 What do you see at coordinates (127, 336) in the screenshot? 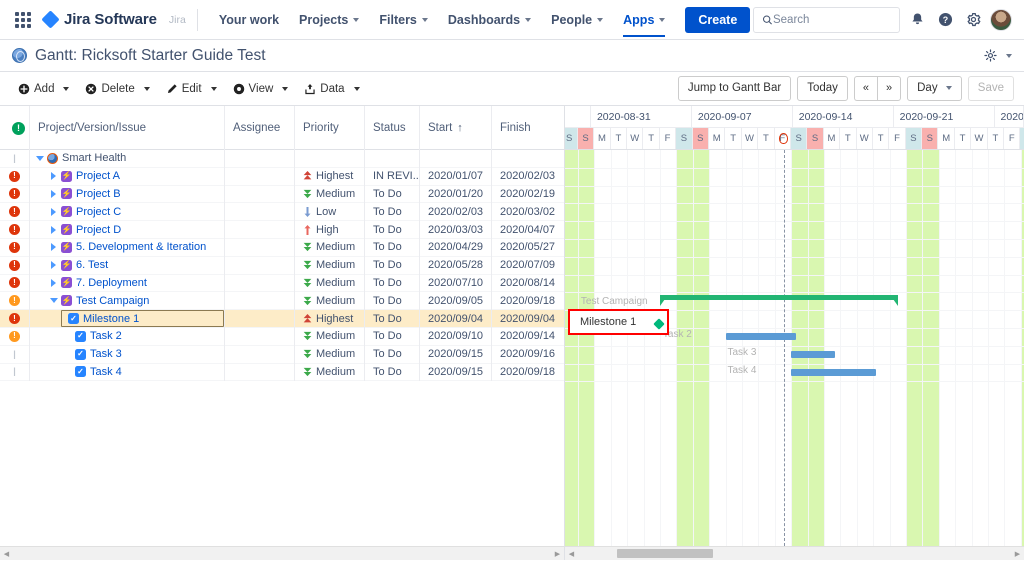
I see `row-name-cell: ✓ Task 2` at bounding box center [127, 336].